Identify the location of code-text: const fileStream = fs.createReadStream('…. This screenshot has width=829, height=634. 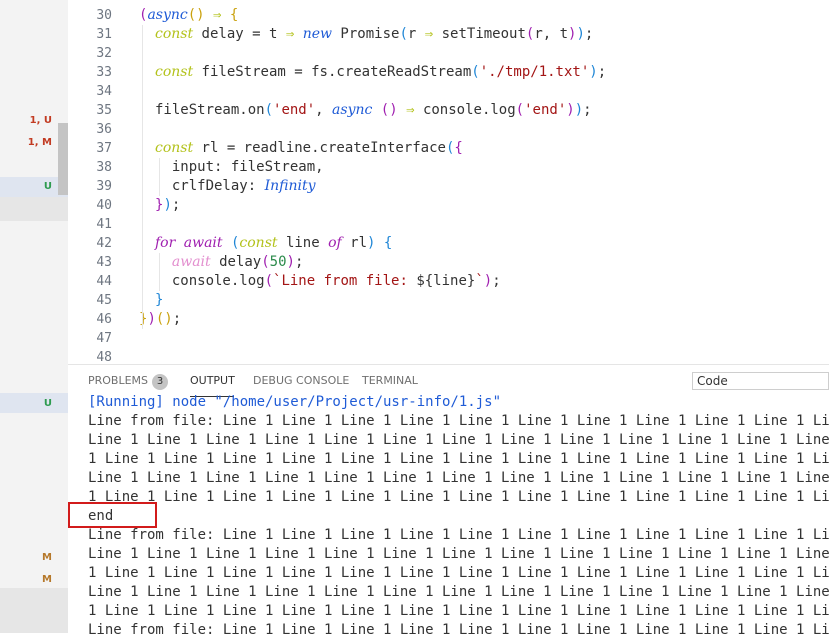
(380, 72).